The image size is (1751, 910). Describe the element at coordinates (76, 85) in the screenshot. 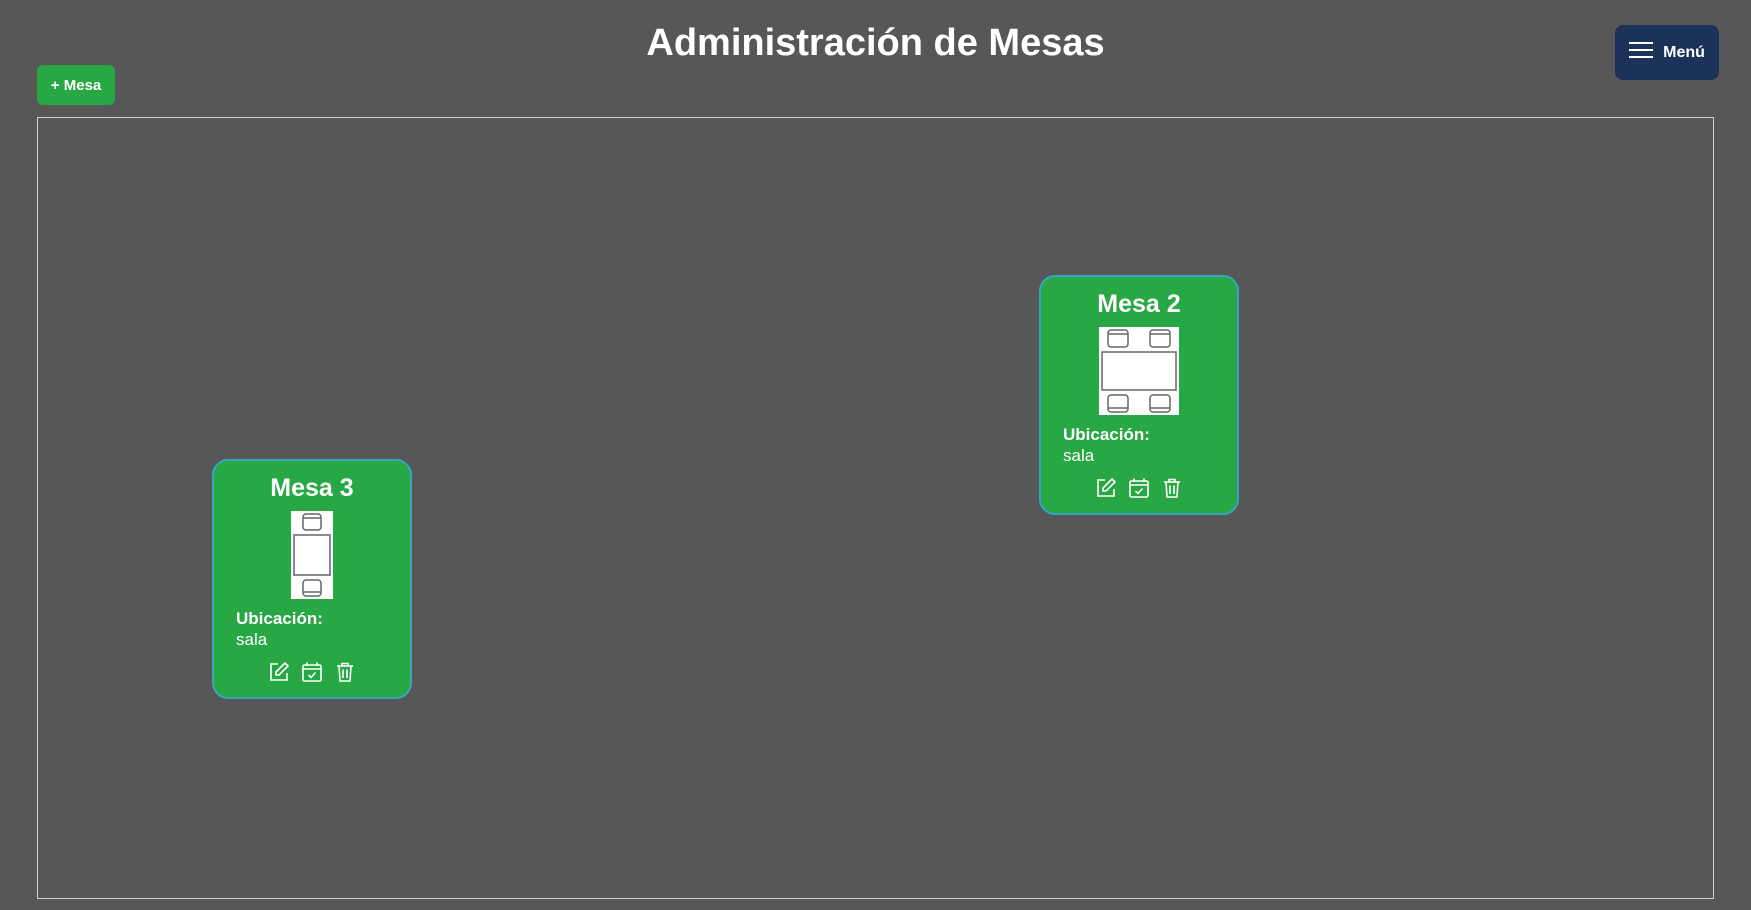

I see `add-table-button: + Mesa` at that location.